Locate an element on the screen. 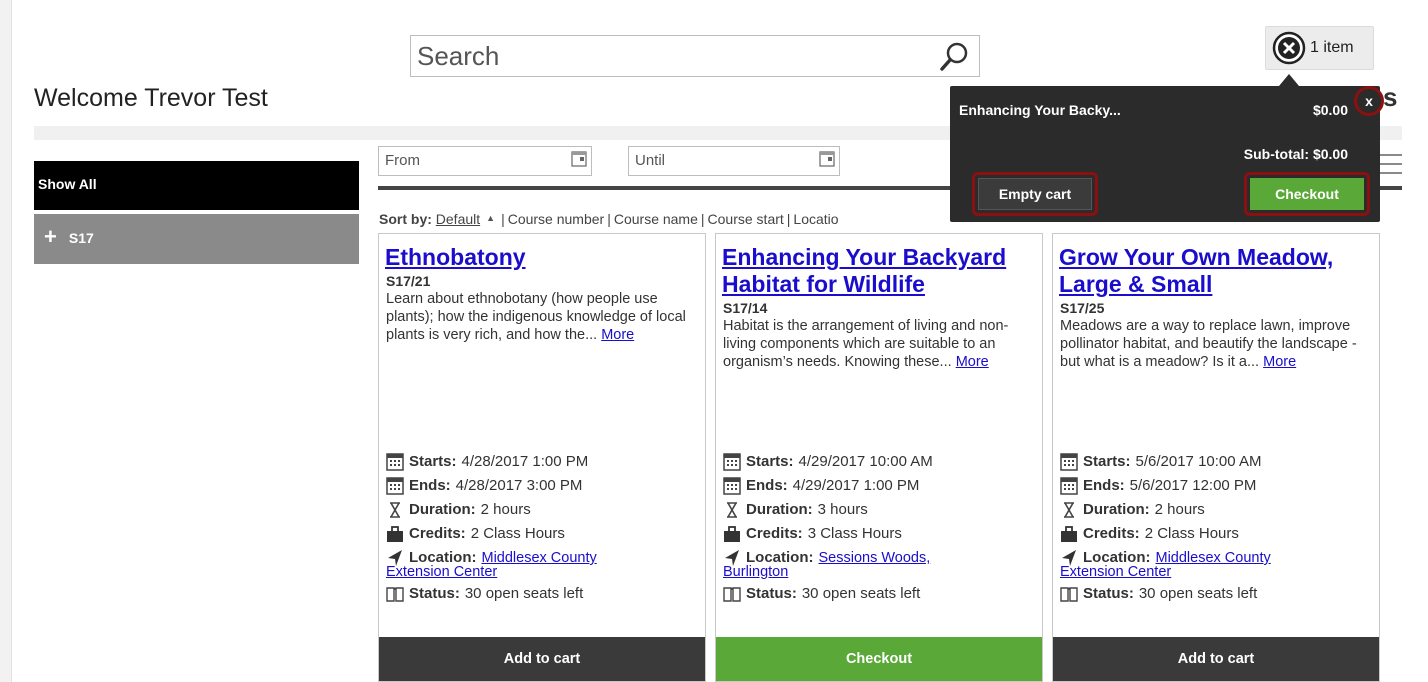 This screenshot has width=1428, height=682. popup-checkout-button: Checkout is located at coordinates (1307, 194).